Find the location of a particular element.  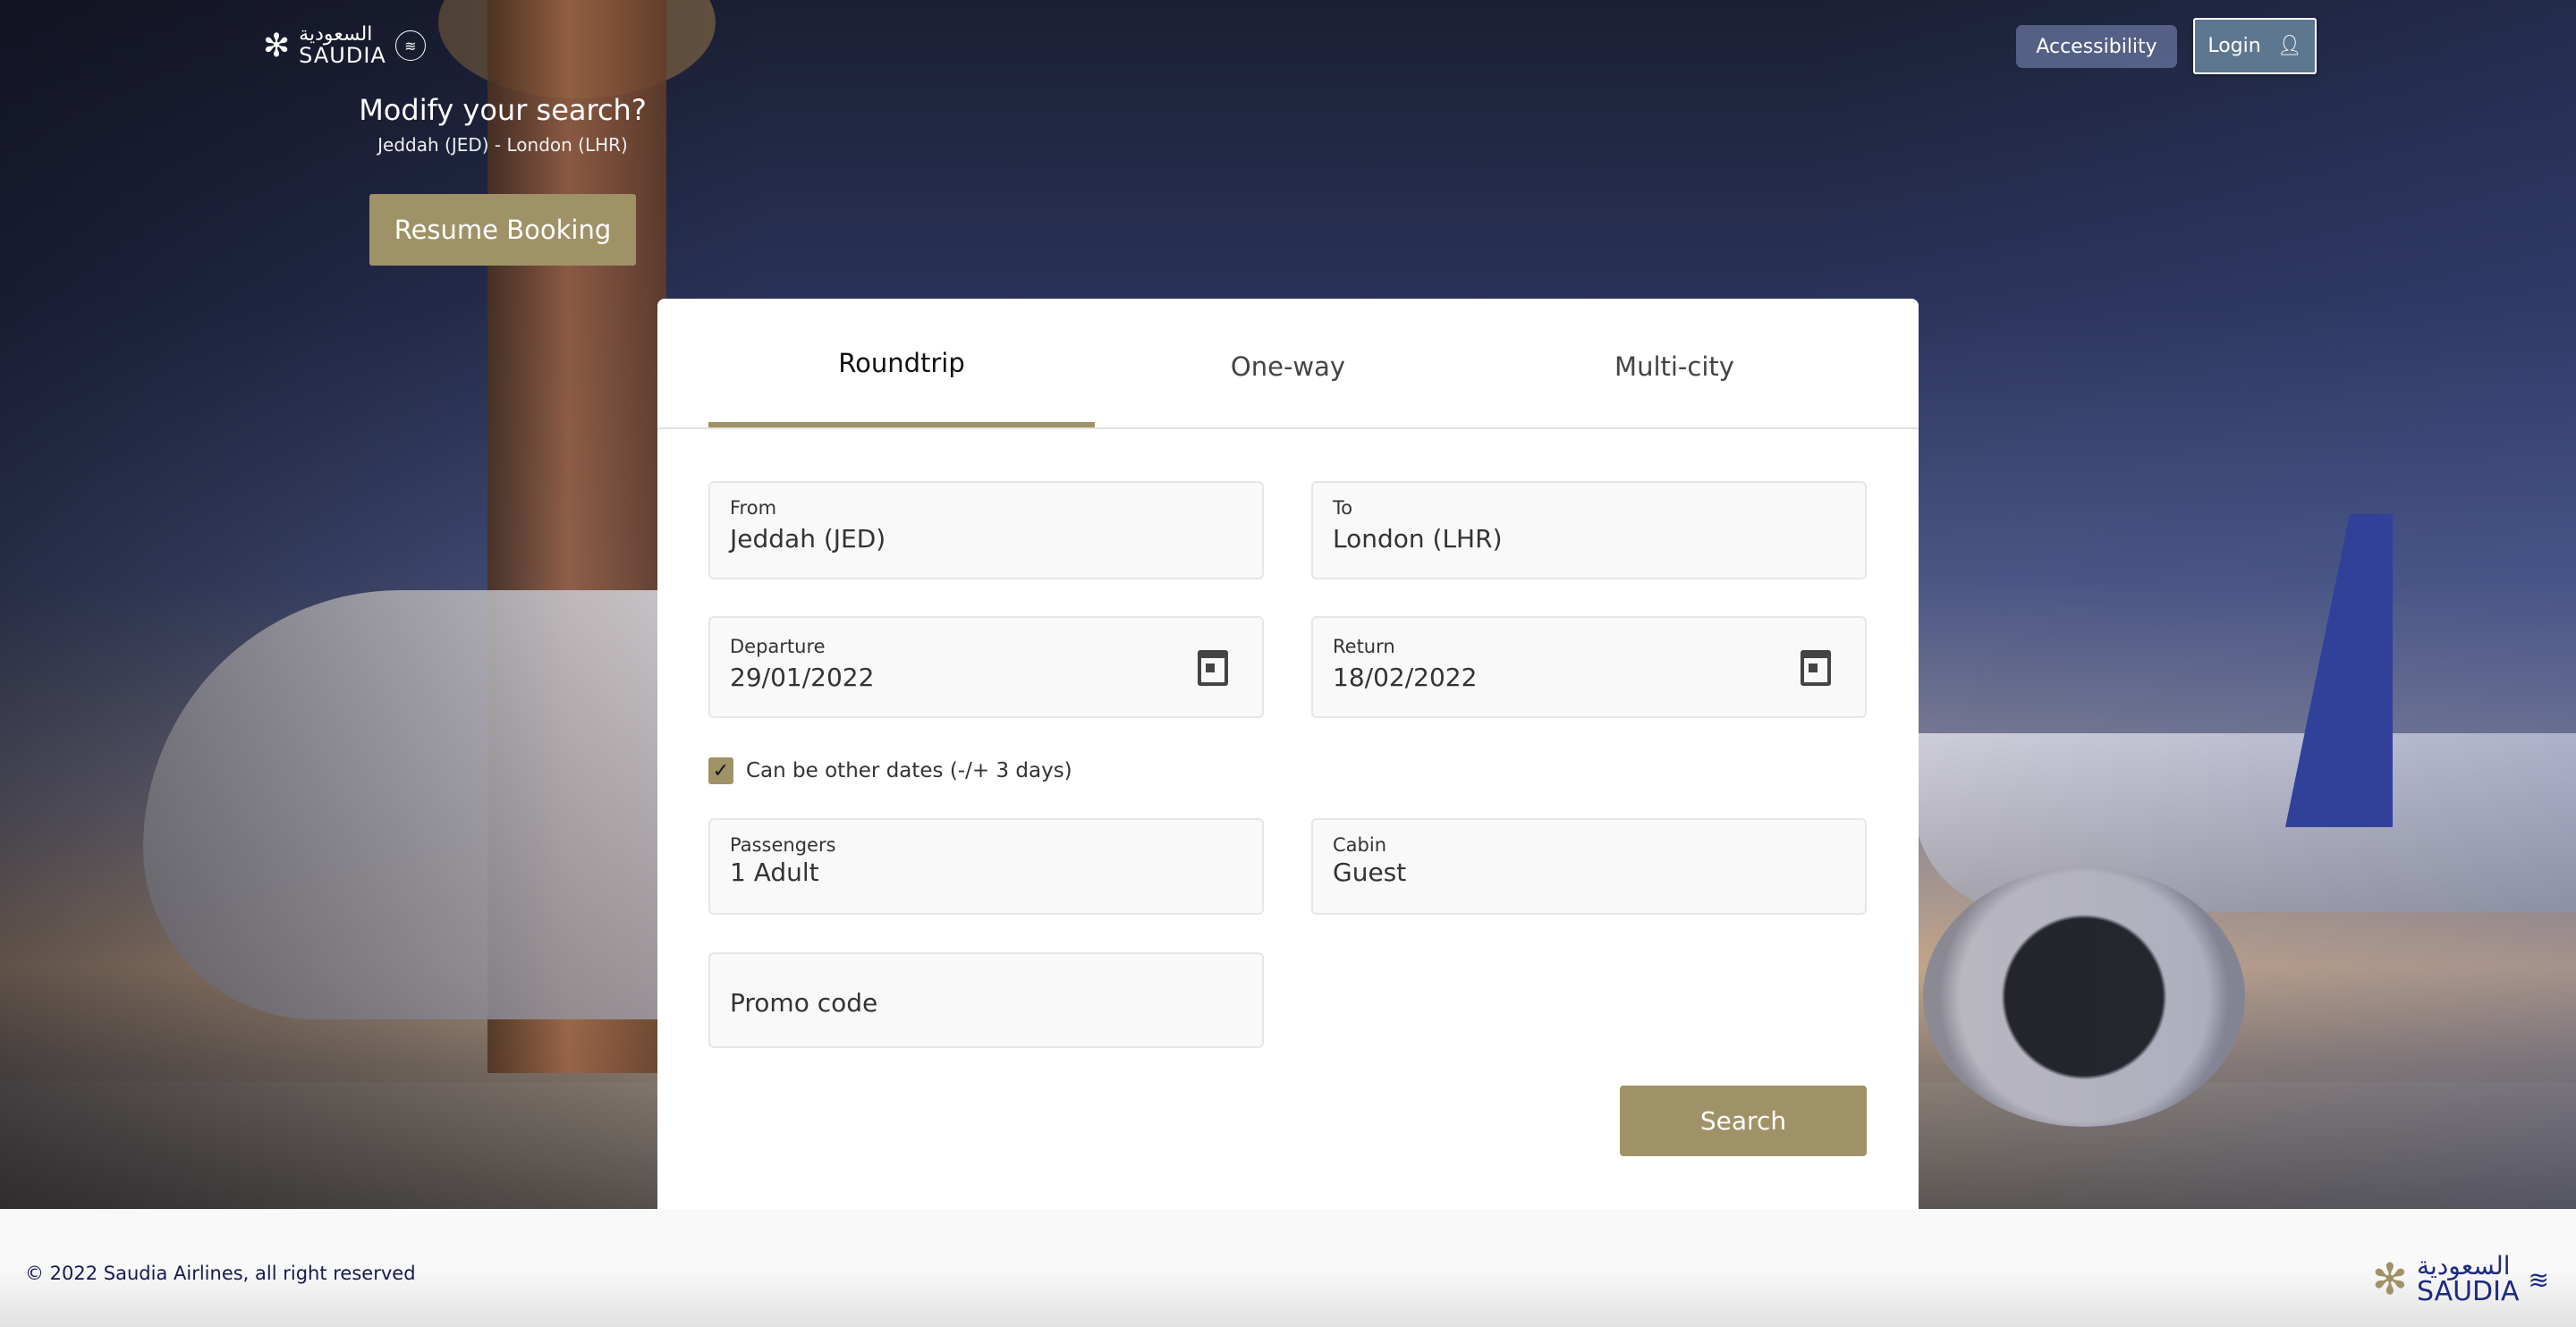

footer-saudia-logo: ✻ السعودية SAUDIA ≋ is located at coordinates (2460, 1280).